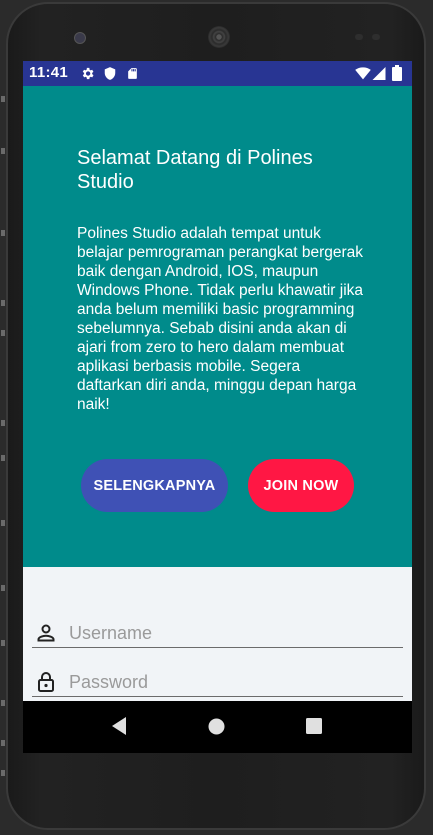 The image size is (433, 835). I want to click on recents-icon, so click(314, 726).